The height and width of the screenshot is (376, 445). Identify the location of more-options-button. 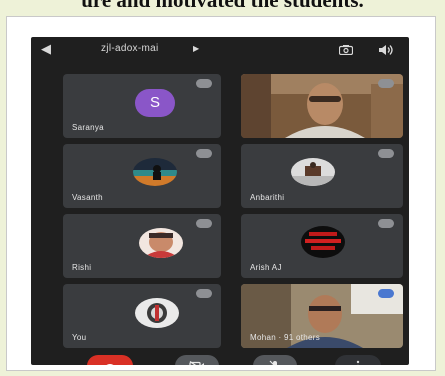
(358, 360).